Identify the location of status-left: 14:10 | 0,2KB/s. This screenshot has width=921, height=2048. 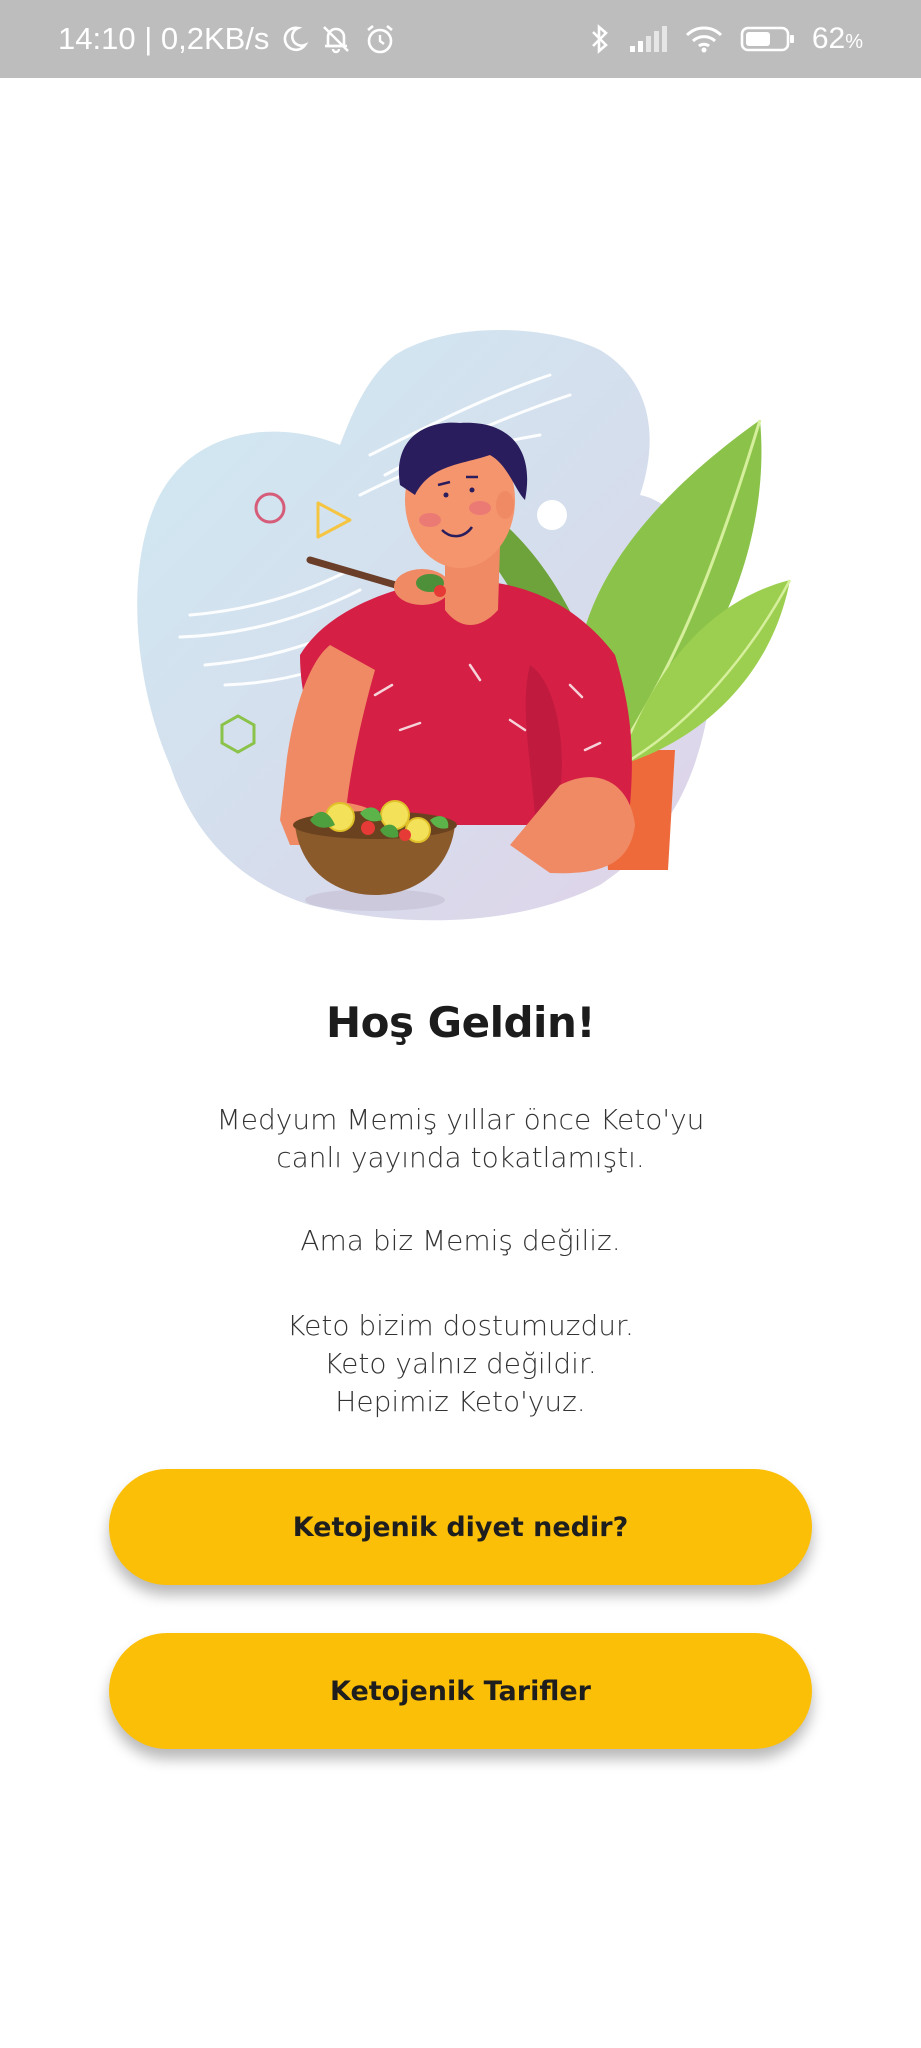
(227, 39).